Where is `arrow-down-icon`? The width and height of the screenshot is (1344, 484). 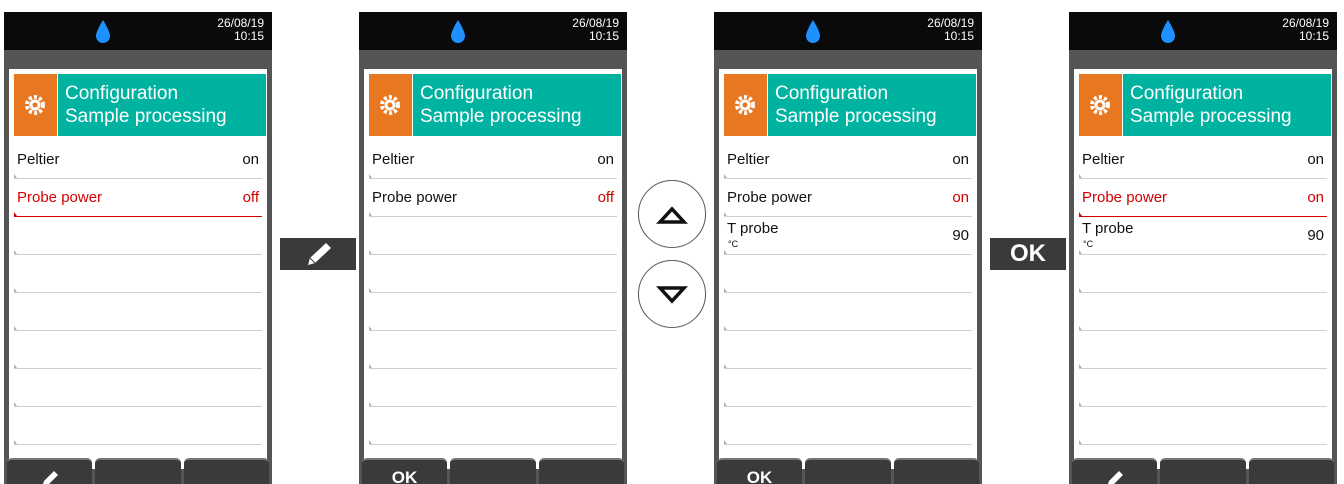 arrow-down-icon is located at coordinates (672, 295).